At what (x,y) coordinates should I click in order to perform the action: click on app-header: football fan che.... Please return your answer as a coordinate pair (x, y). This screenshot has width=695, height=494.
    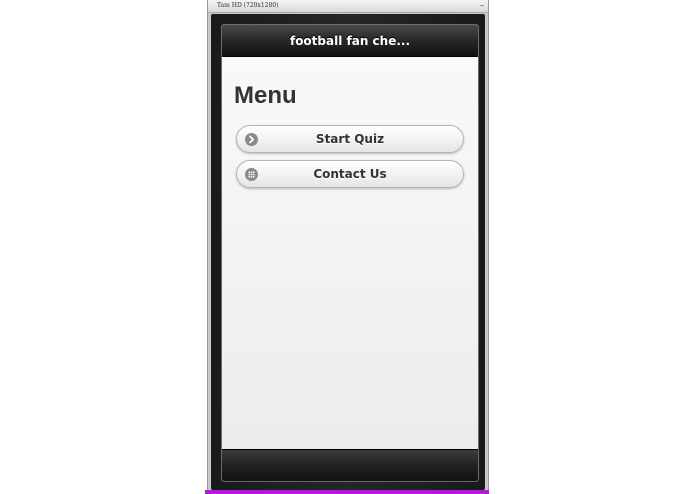
    Looking at the image, I should click on (350, 41).